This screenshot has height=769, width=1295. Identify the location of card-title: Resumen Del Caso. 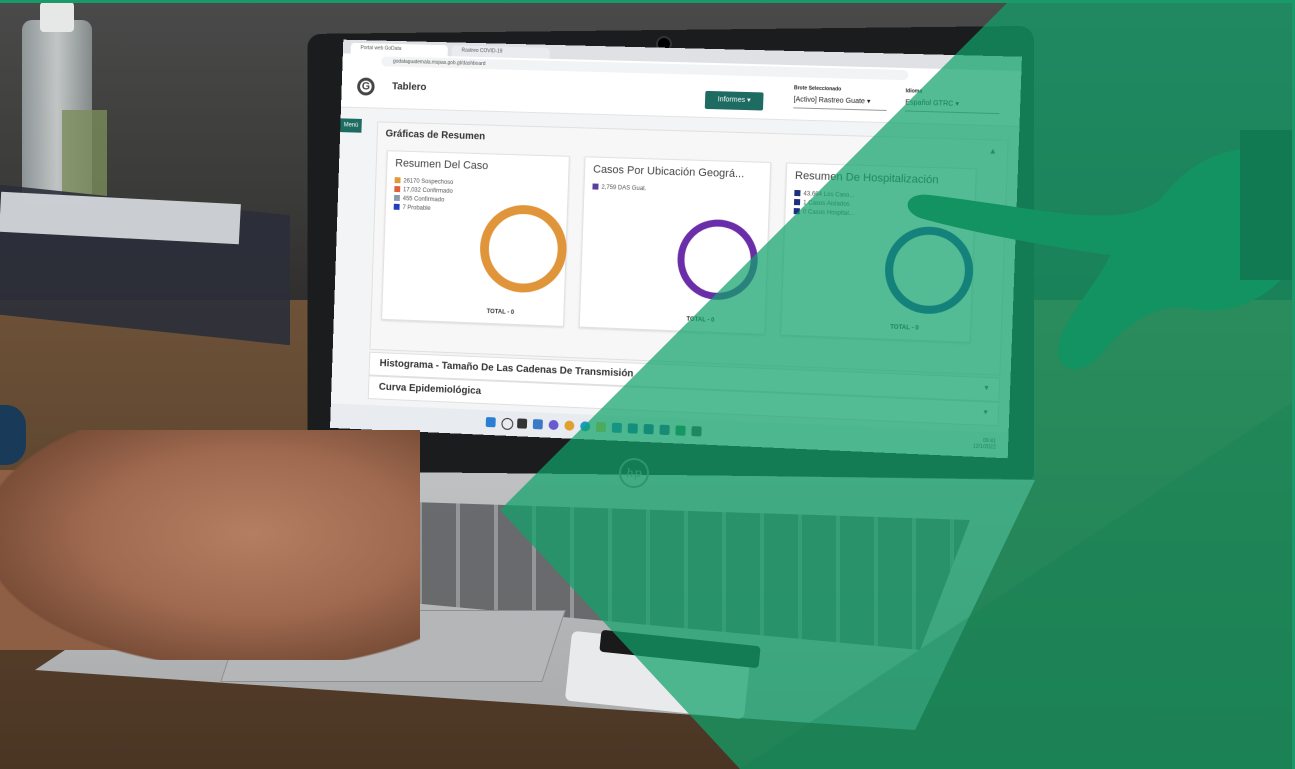
(442, 165).